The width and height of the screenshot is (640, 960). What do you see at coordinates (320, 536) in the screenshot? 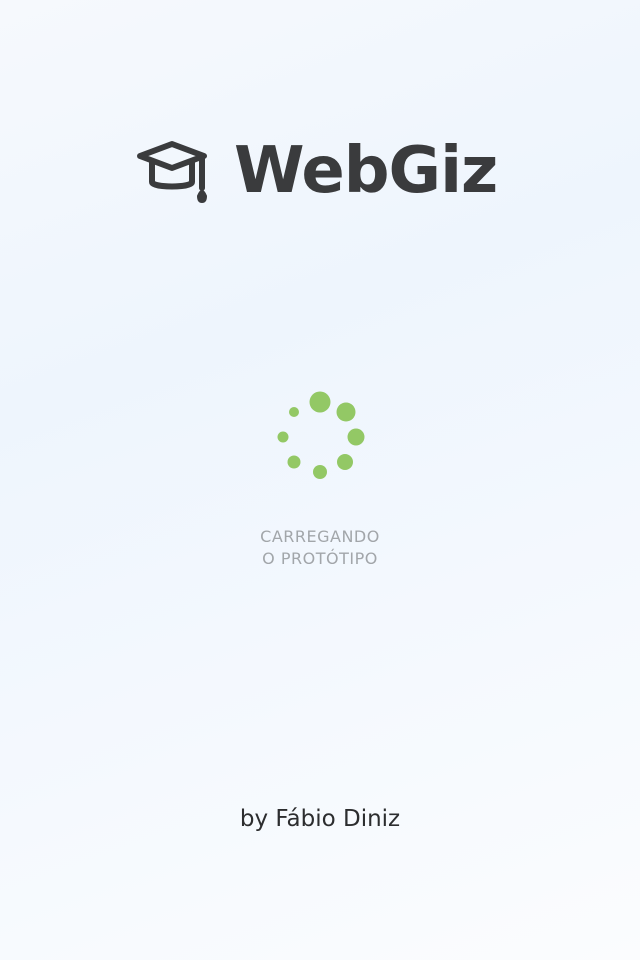
I see `loading-line-1: CARREGANDO` at bounding box center [320, 536].